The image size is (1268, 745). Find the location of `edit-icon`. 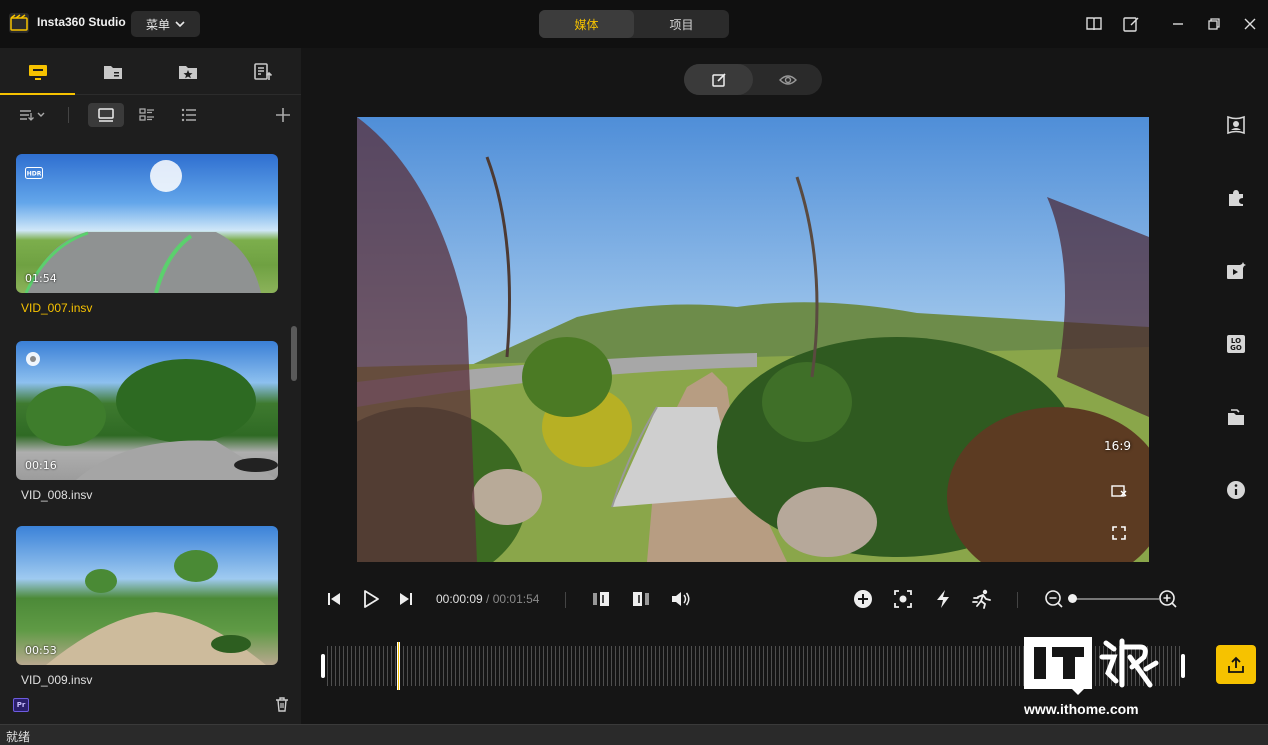

edit-icon is located at coordinates (718, 79).